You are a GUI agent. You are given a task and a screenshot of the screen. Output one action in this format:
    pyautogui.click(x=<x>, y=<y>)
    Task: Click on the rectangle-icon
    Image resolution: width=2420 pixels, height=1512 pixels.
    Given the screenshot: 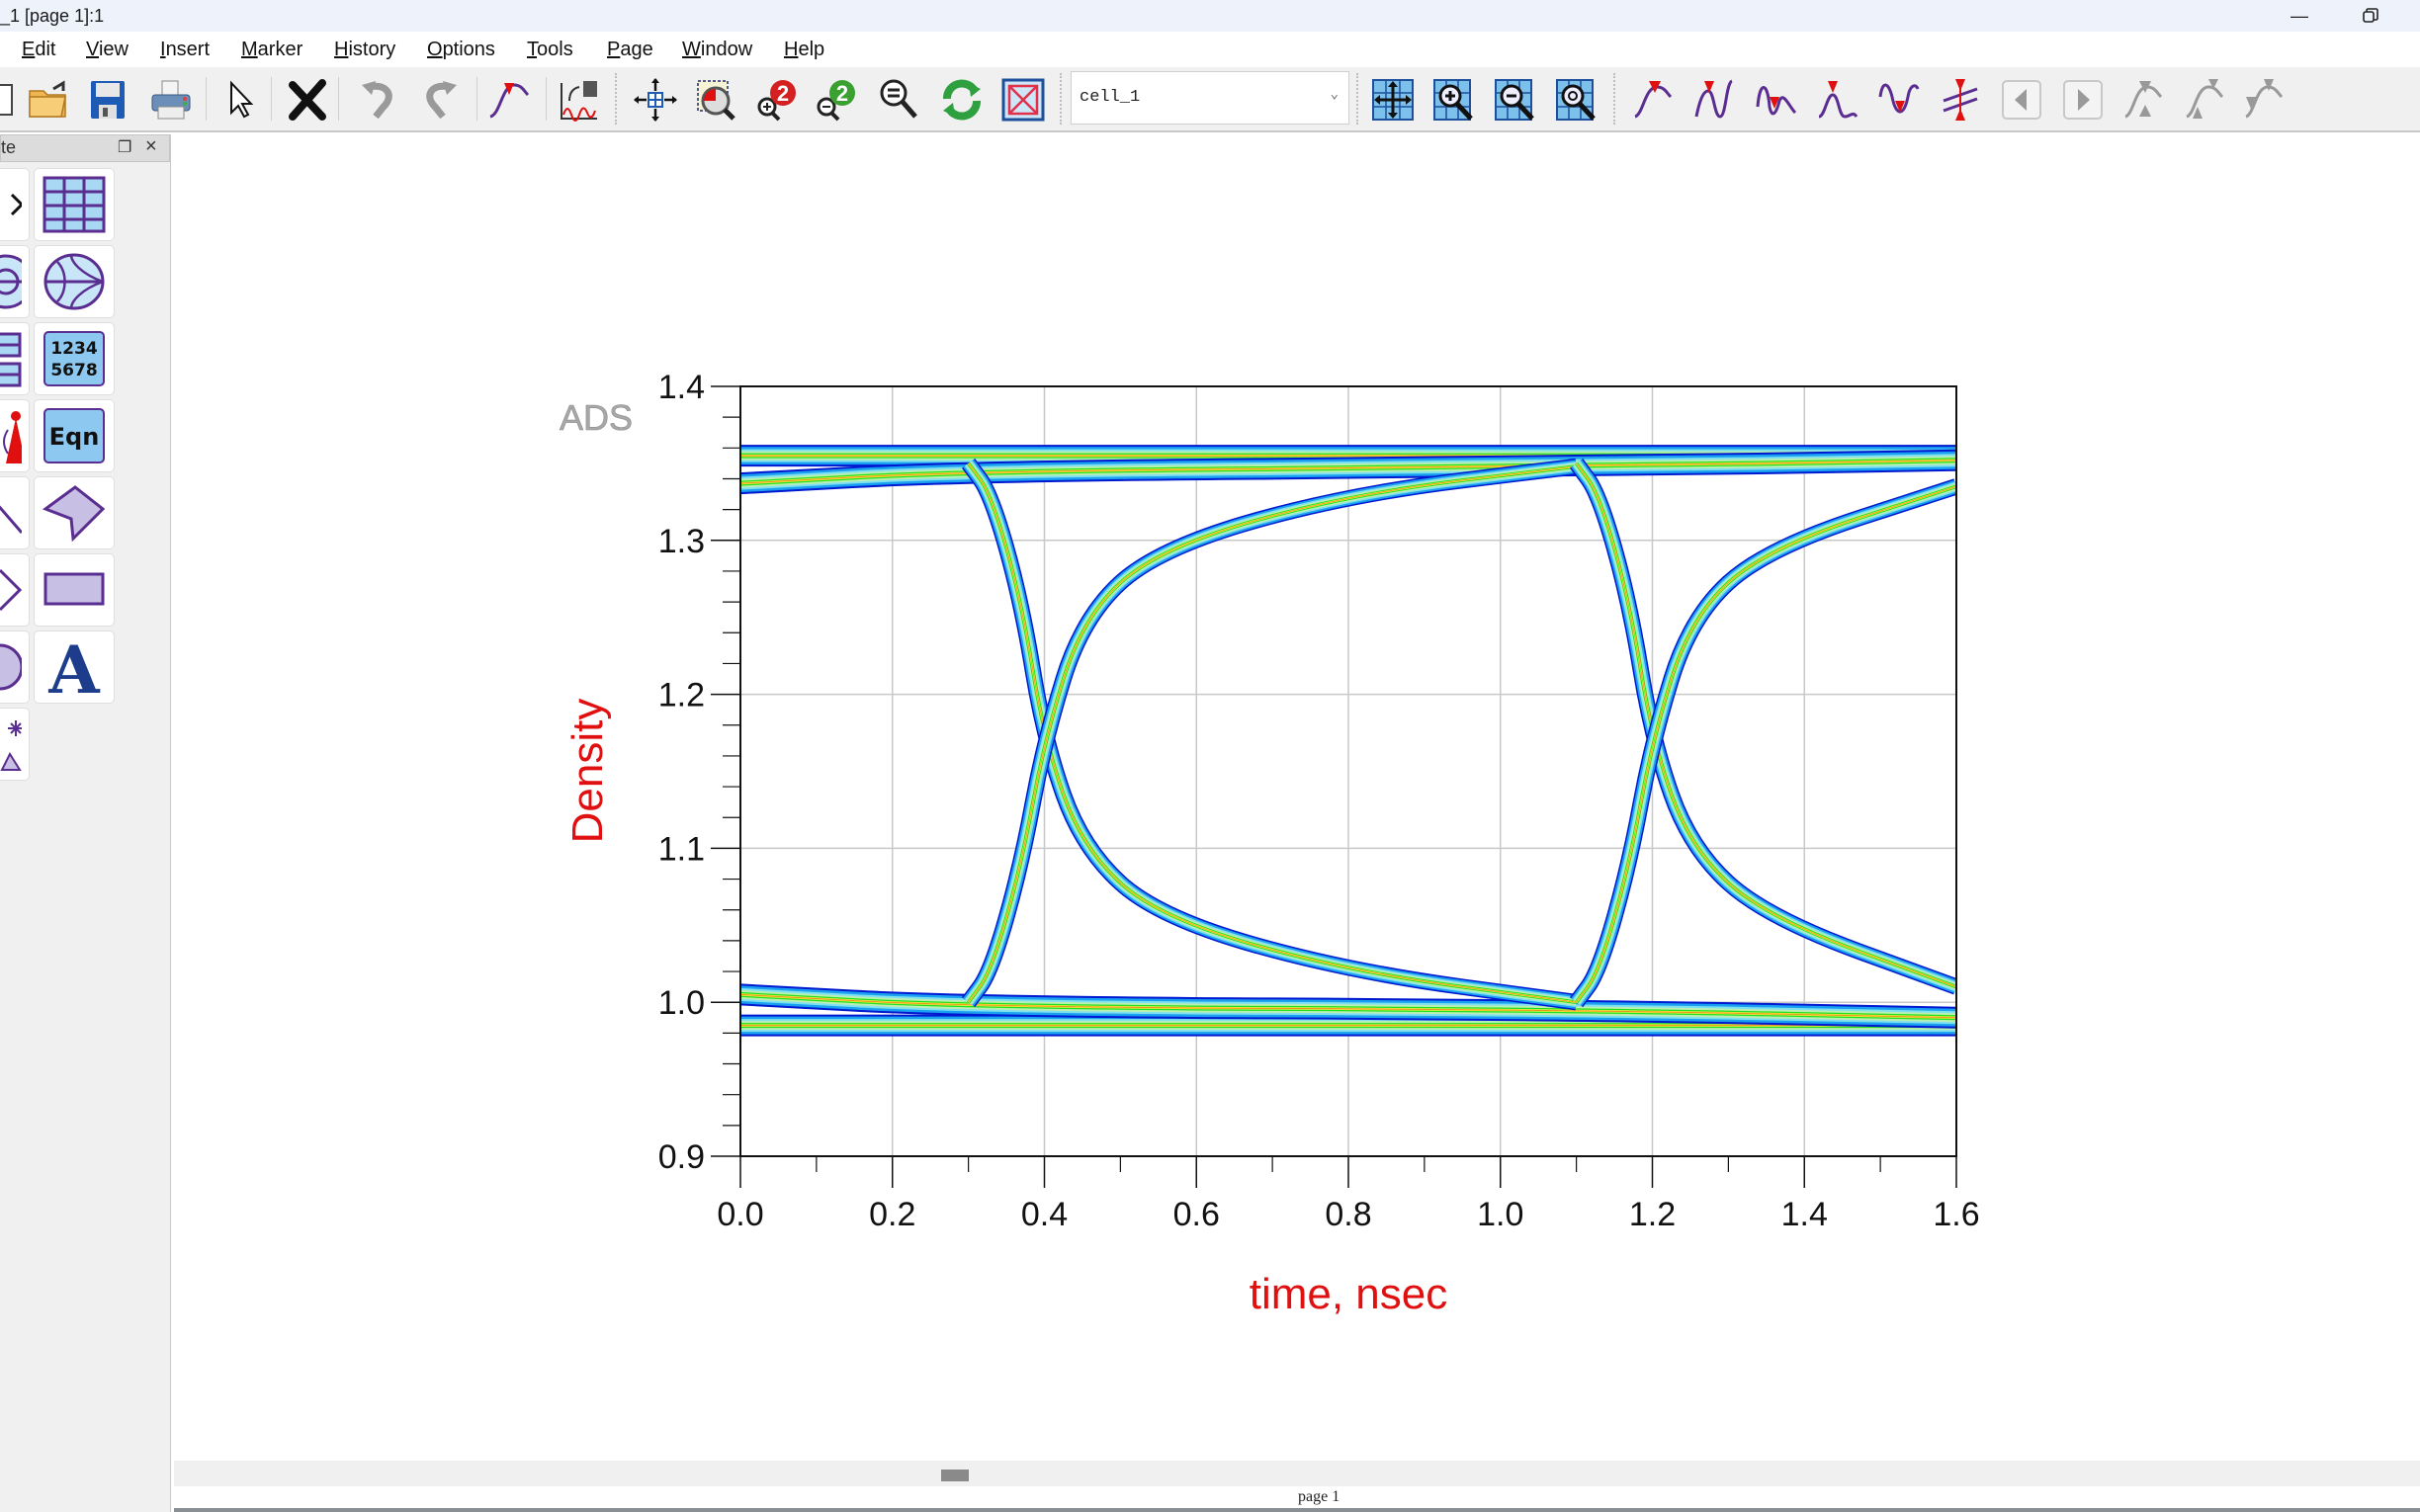 What is the action you would take?
    pyautogui.click(x=74, y=589)
    